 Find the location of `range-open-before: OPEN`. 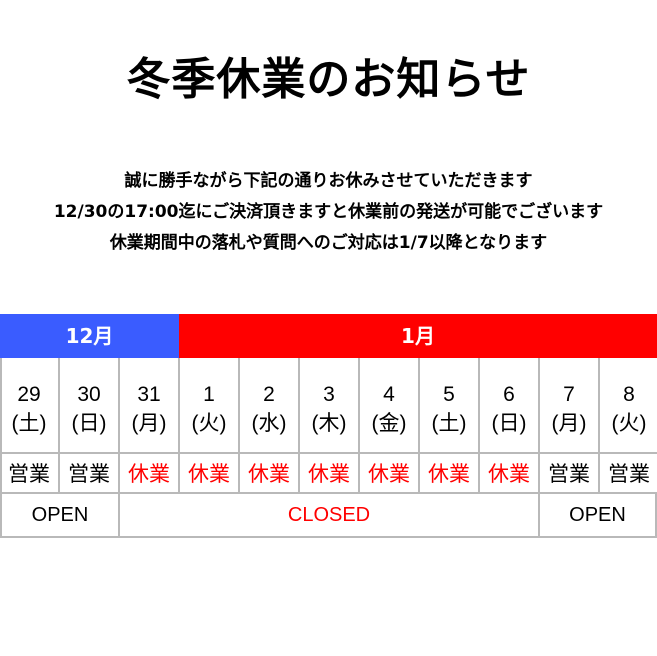

range-open-before: OPEN is located at coordinates (61, 515).